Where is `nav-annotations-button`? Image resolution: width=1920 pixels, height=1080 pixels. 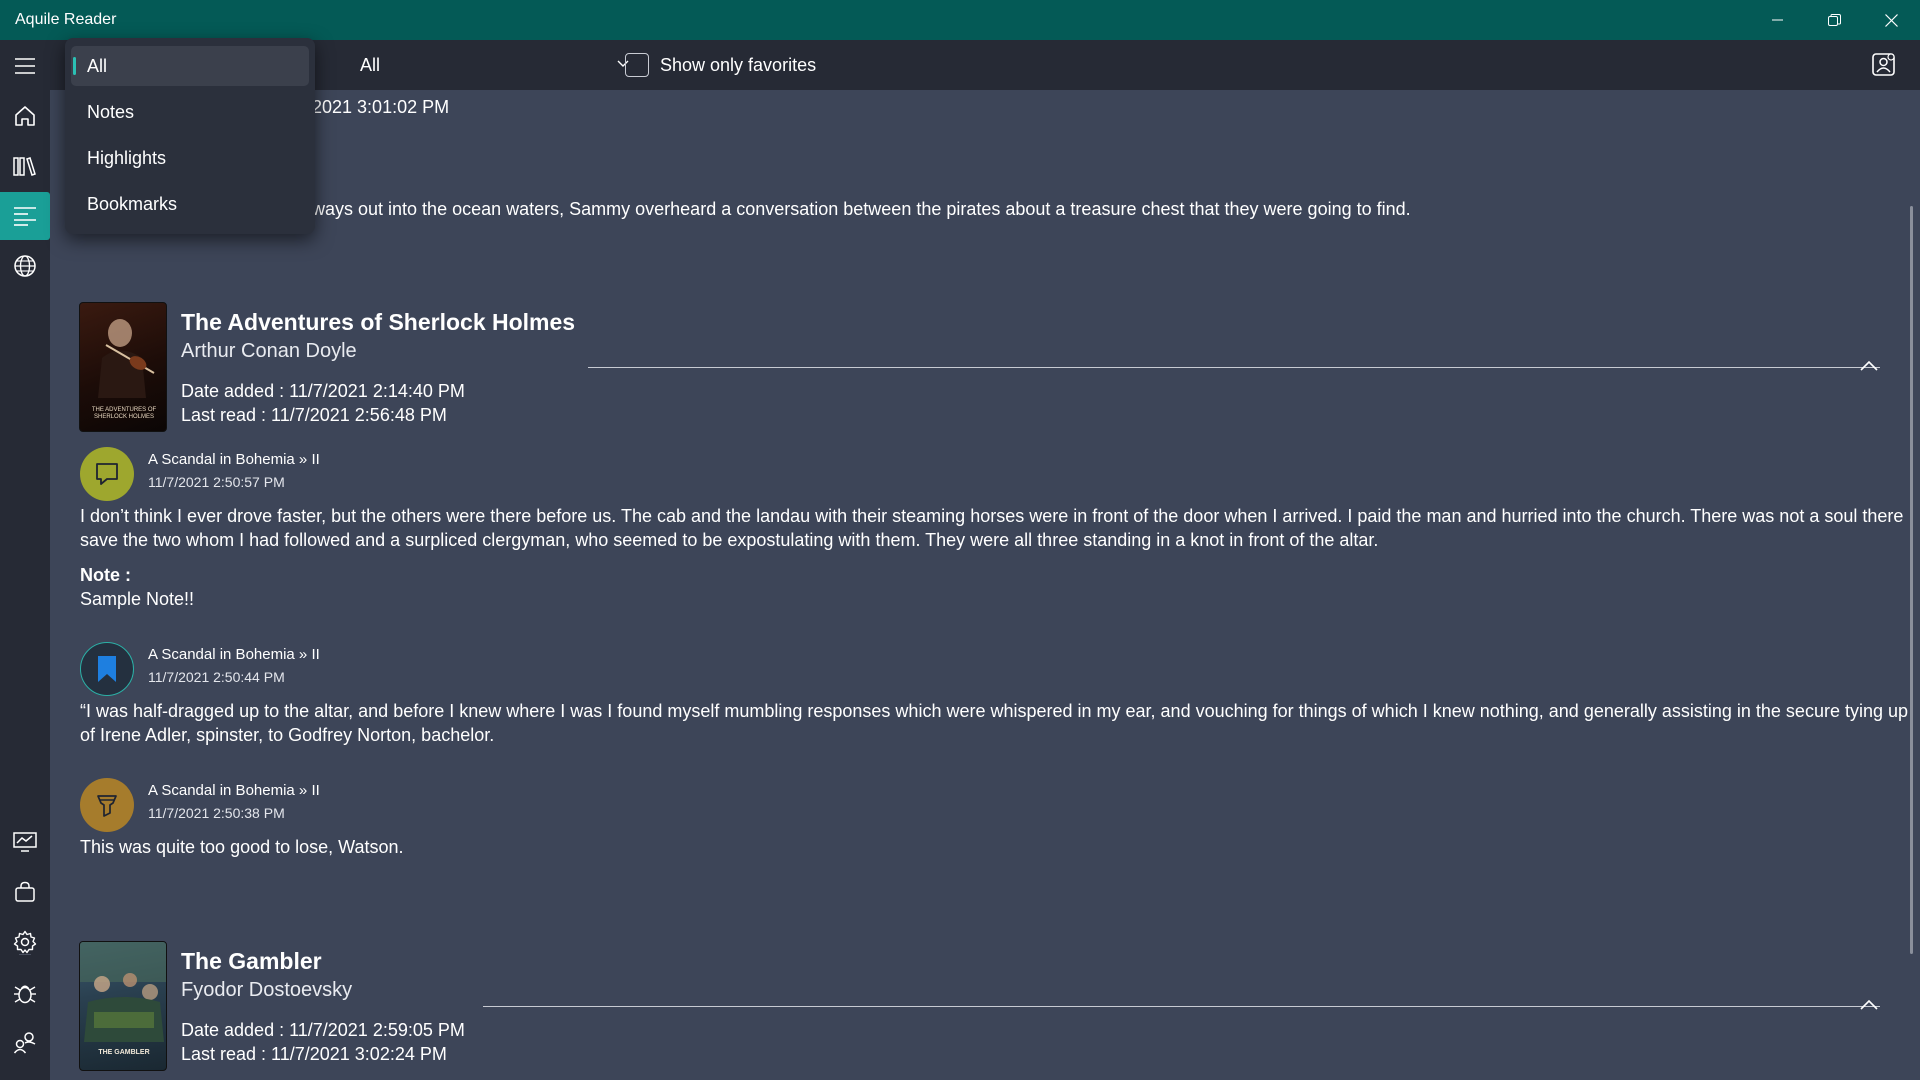
nav-annotations-button is located at coordinates (25, 216).